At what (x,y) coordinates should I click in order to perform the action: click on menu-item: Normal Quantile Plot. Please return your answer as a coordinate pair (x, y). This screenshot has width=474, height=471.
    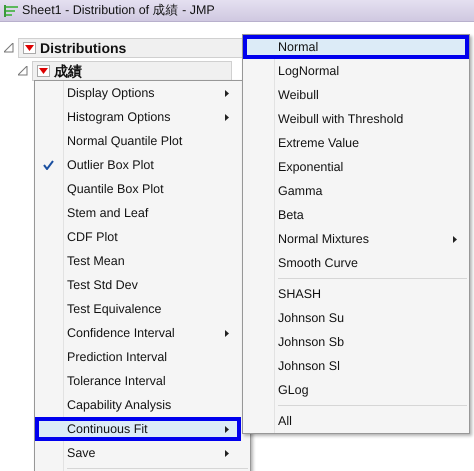
    Looking at the image, I should click on (138, 141).